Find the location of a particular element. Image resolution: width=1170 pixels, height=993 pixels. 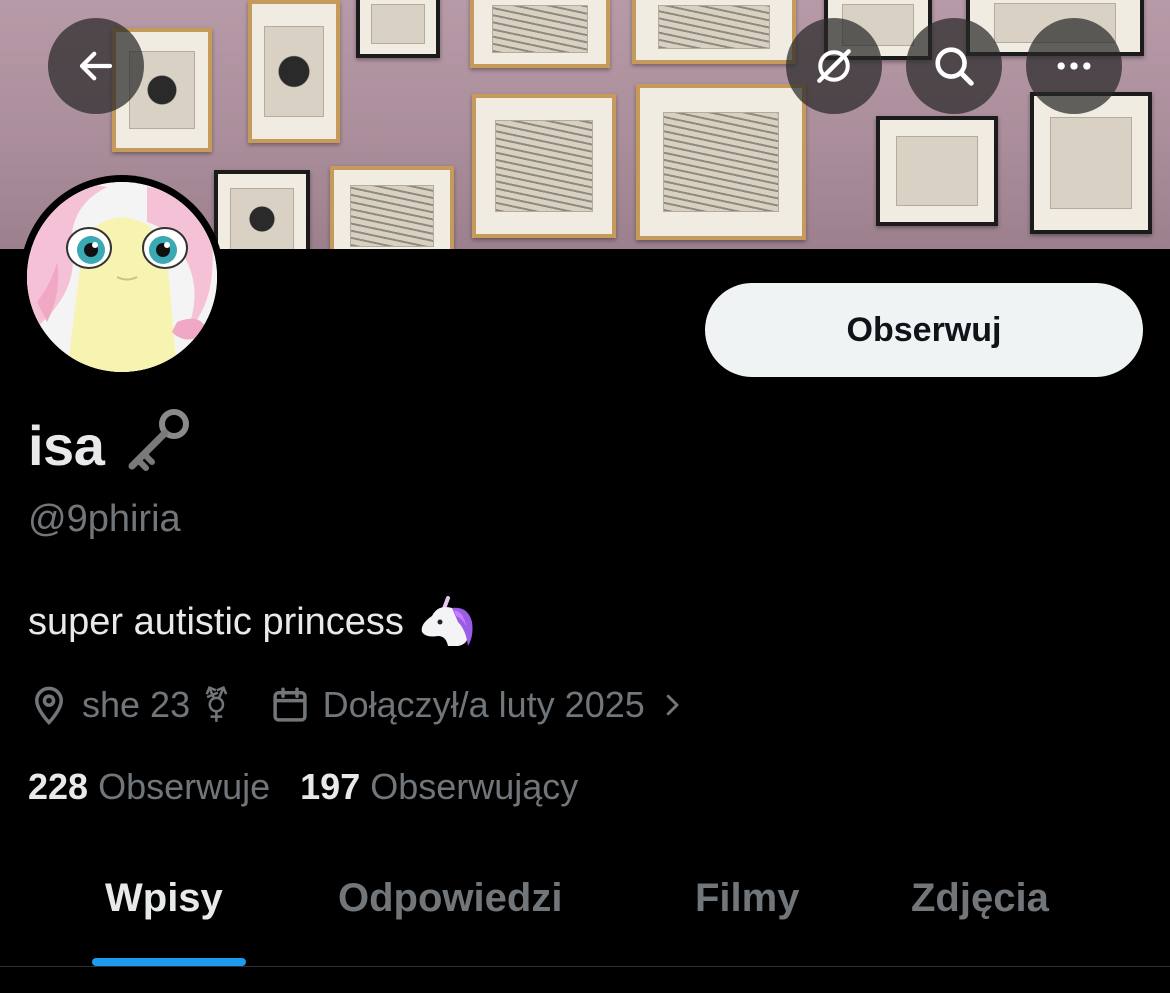

following-link: 228 Obserwuje is located at coordinates (149, 787).